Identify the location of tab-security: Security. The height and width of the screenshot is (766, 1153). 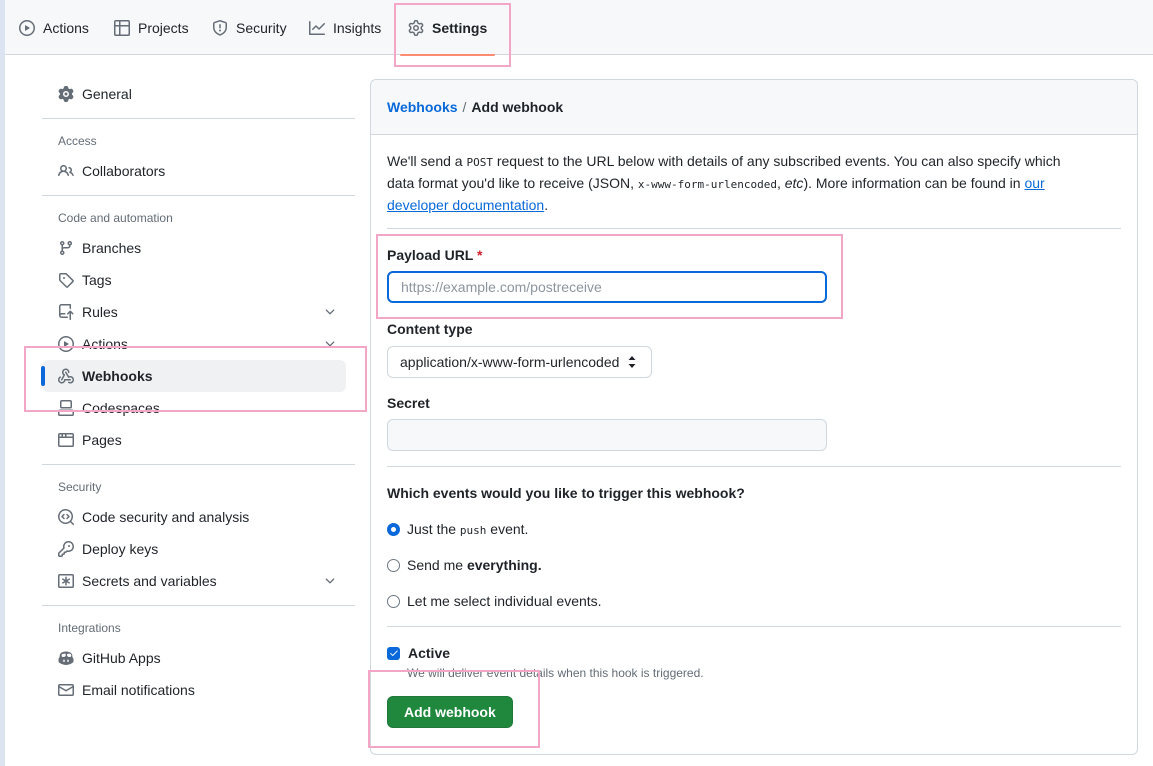
(249, 28).